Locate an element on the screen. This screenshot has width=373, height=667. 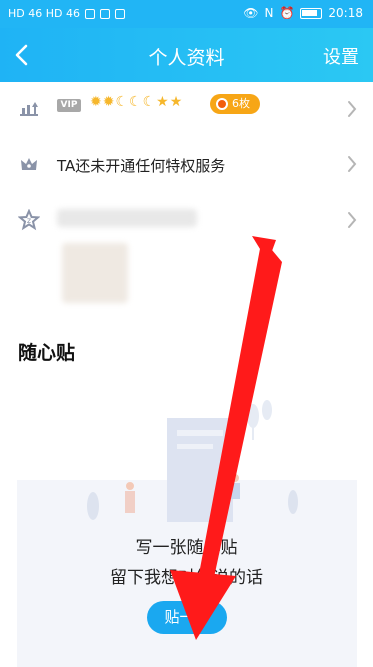
status-bar: HD 46 HD 46 👁 N ⏰ 20:18 is located at coordinates (186, 14).